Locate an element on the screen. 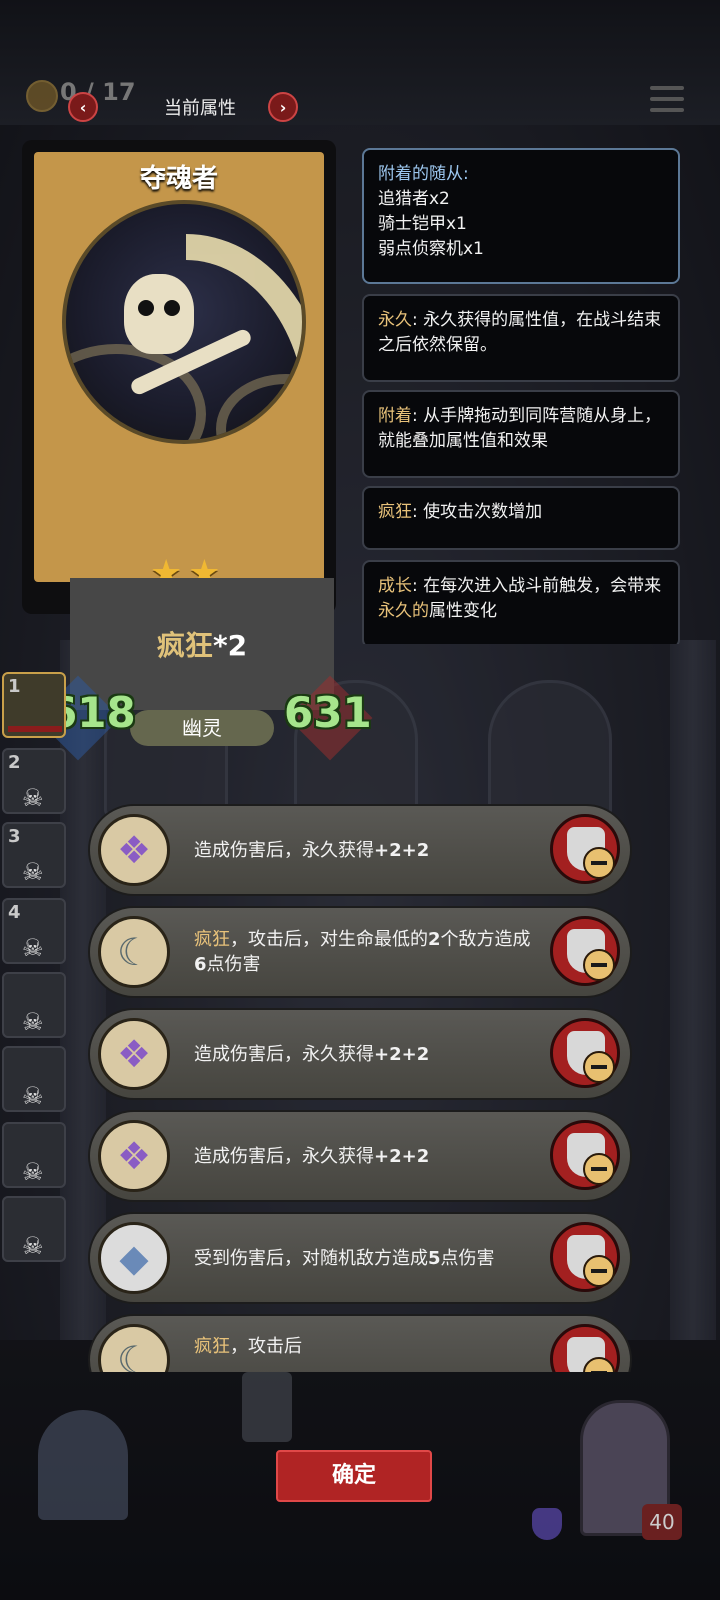 Image resolution: width=720 pixels, height=1600 pixels. tooltip-growth: 成长: 在每次进入战斗前触发，会带来永久的属性变化 is located at coordinates (521, 602).